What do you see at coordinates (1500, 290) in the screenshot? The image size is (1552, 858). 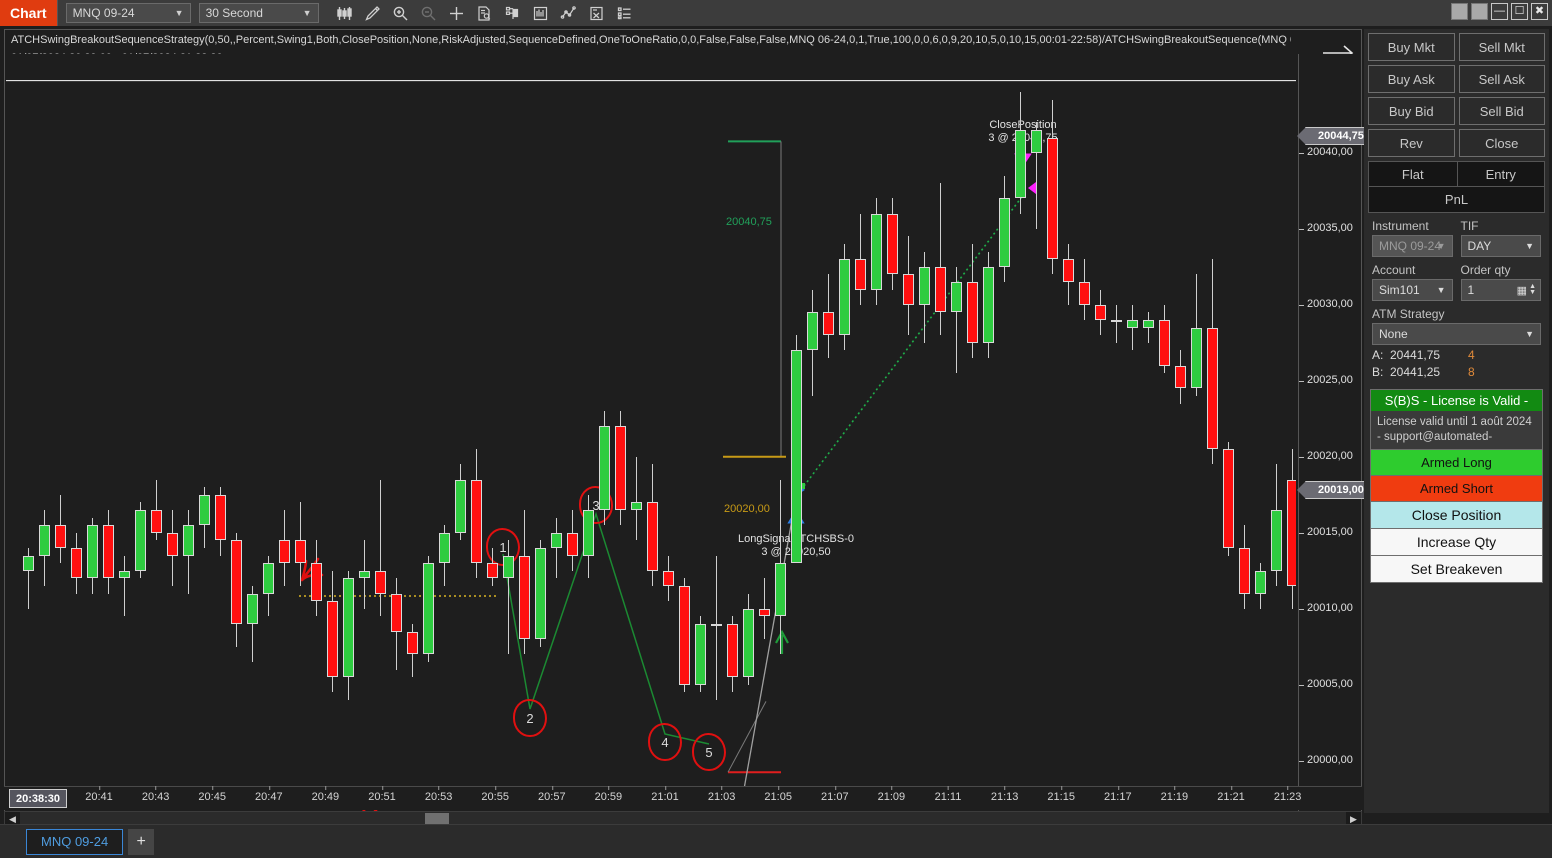 I see `order-qty-stepper: 1 ▦ ▲ ▼` at bounding box center [1500, 290].